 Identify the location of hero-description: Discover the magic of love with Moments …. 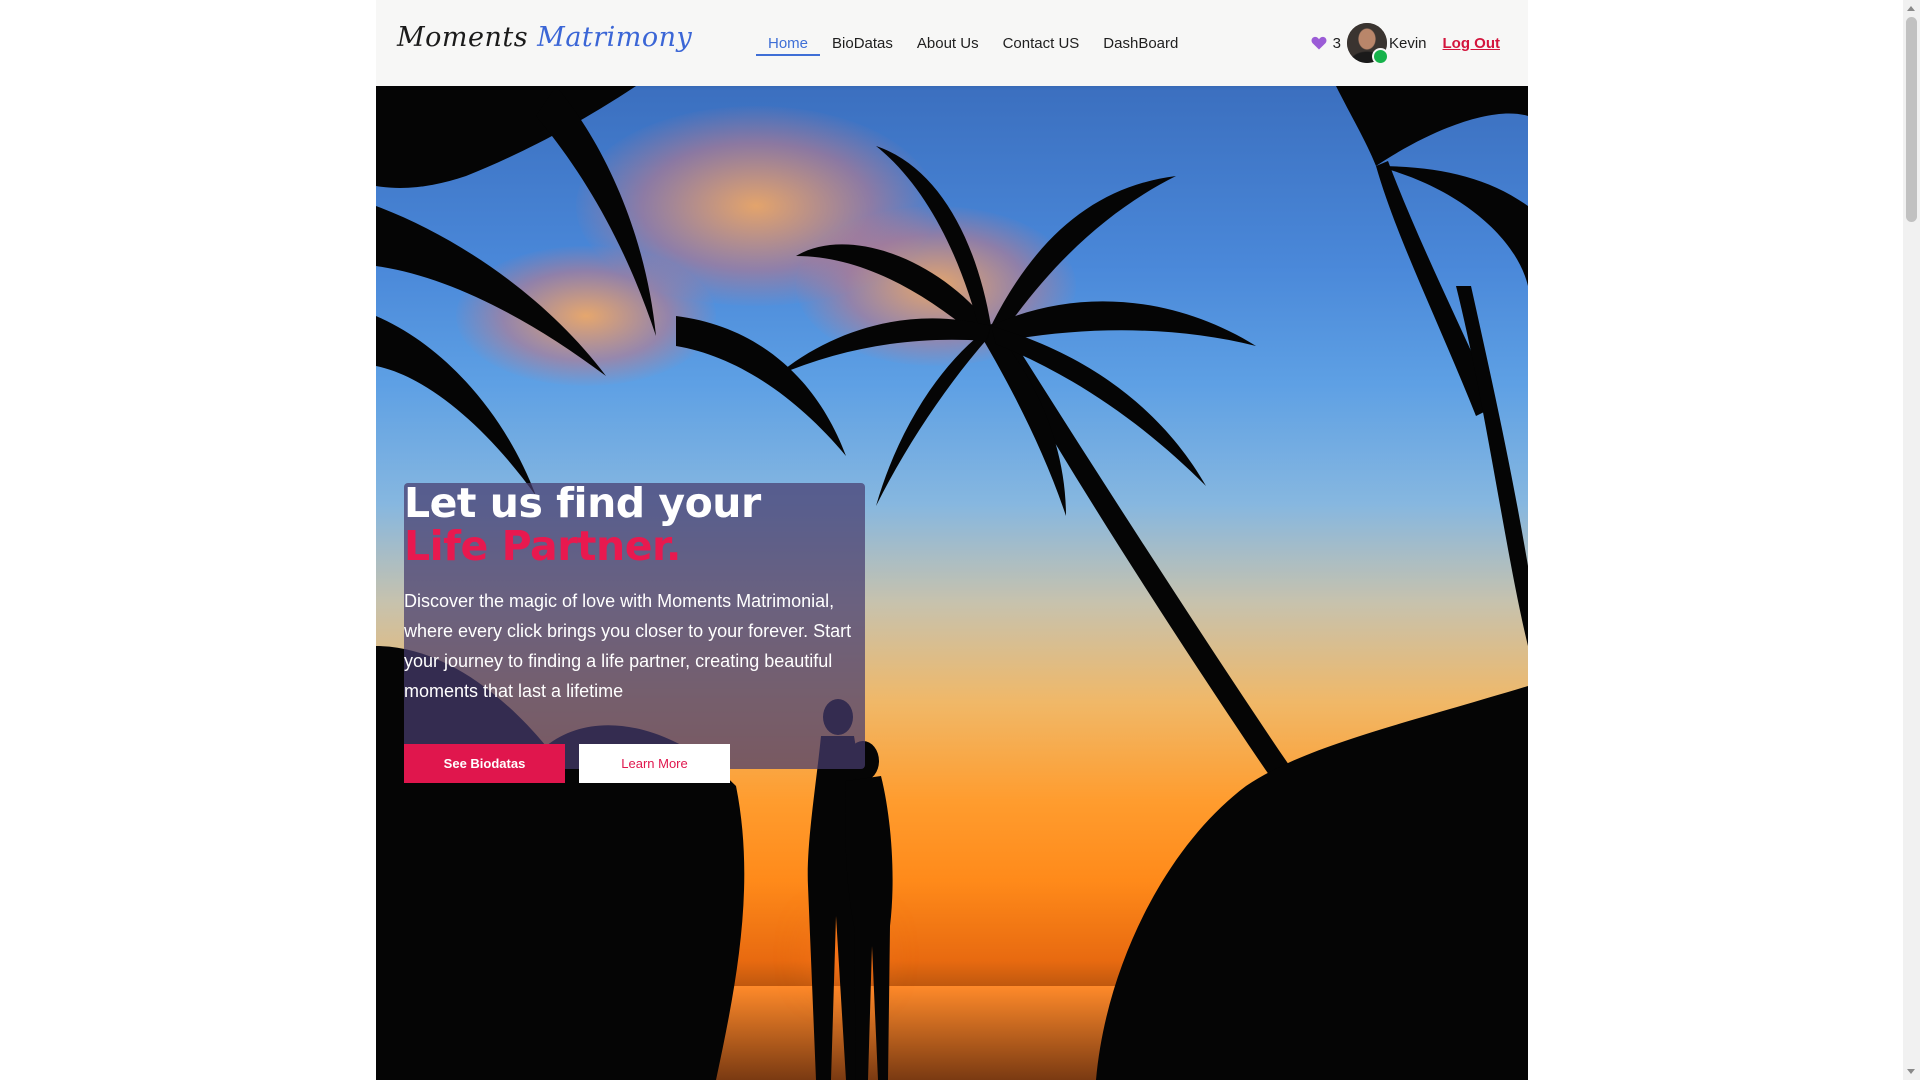
(628, 646).